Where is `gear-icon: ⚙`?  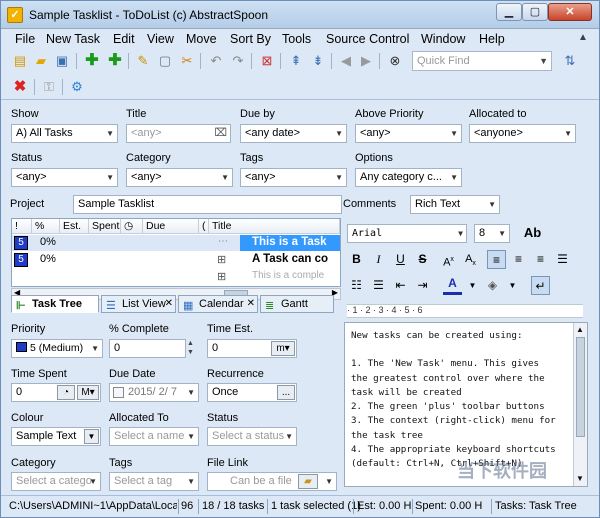 gear-icon: ⚙ is located at coordinates (77, 87).